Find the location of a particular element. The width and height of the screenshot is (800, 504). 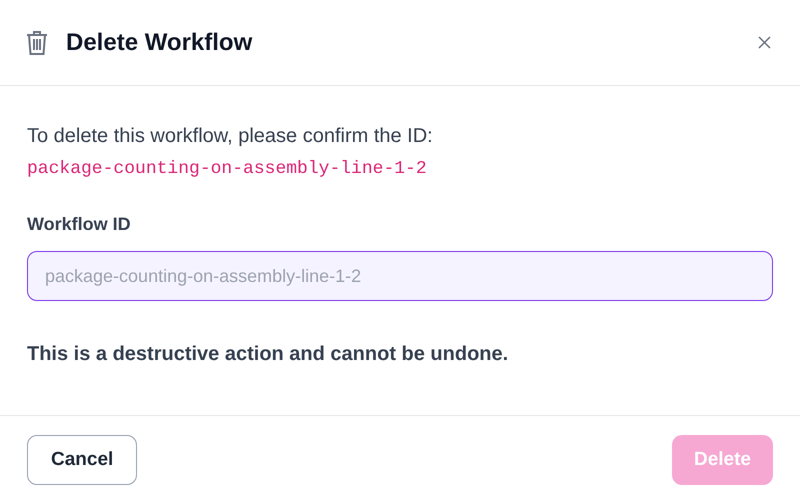

warning-text: This is a destructive action and cannot be undone. is located at coordinates (268, 354).